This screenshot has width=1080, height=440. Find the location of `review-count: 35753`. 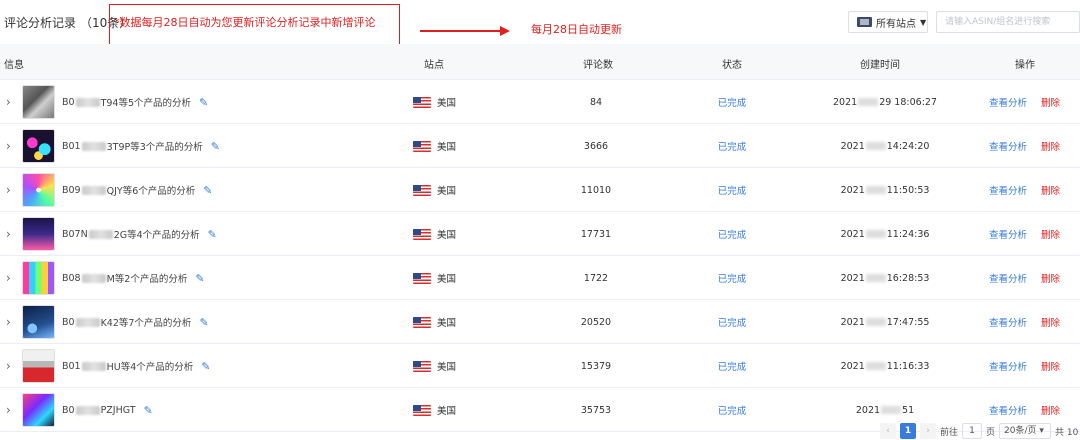

review-count: 35753 is located at coordinates (596, 410).